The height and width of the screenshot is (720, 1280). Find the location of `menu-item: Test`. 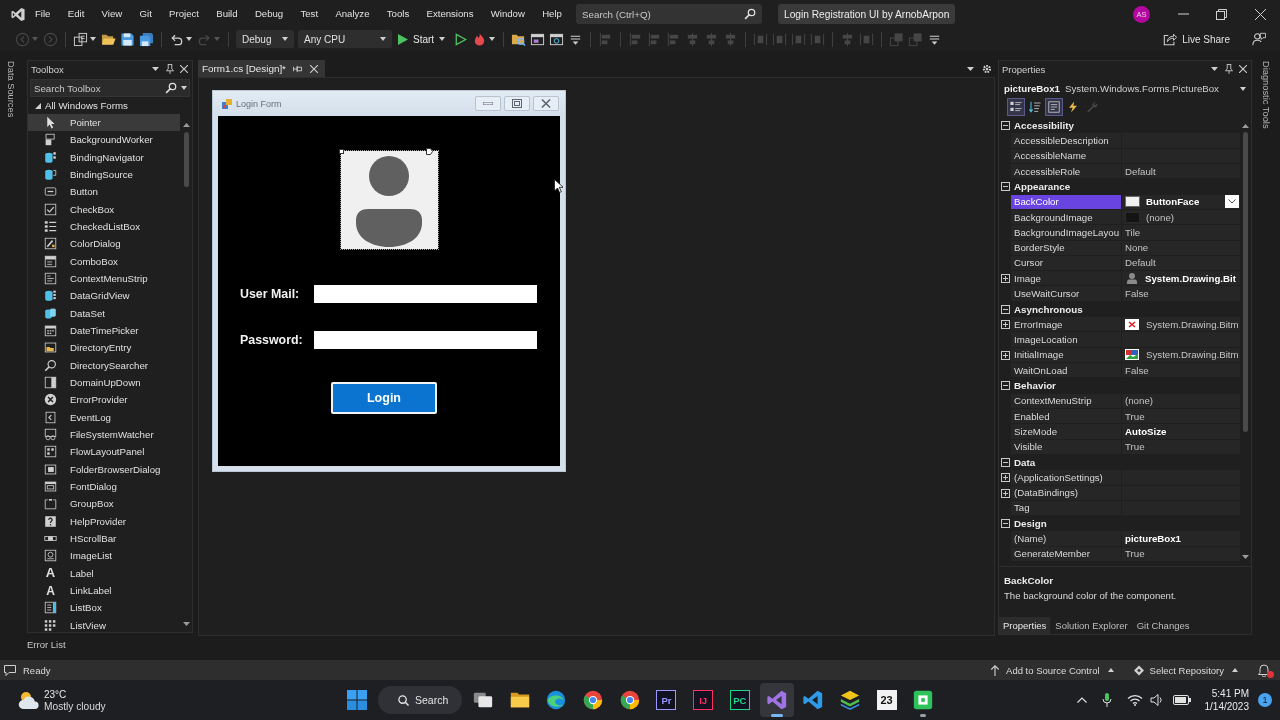

menu-item: Test is located at coordinates (309, 14).